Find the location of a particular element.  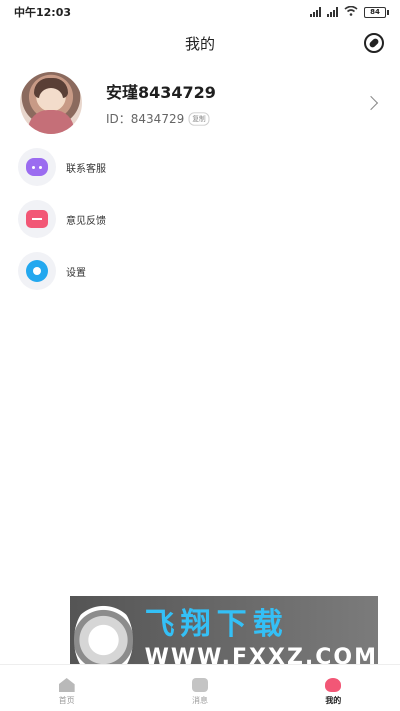

bottom-tab-bar: 首页 消息 我的 is located at coordinates (200, 687).